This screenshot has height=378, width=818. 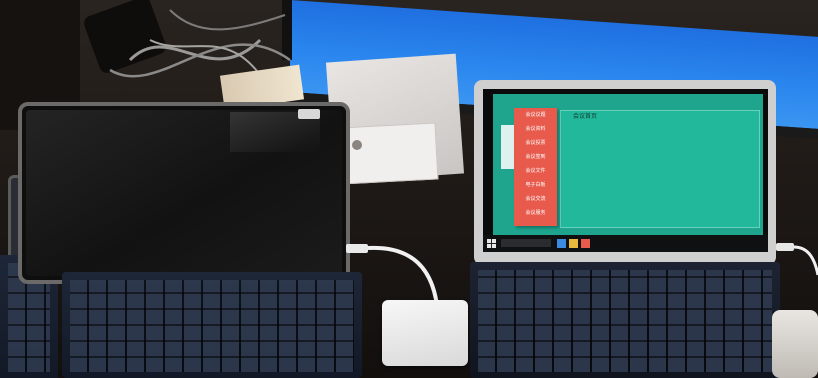 What do you see at coordinates (212, 325) in the screenshot?
I see `left-keyboard` at bounding box center [212, 325].